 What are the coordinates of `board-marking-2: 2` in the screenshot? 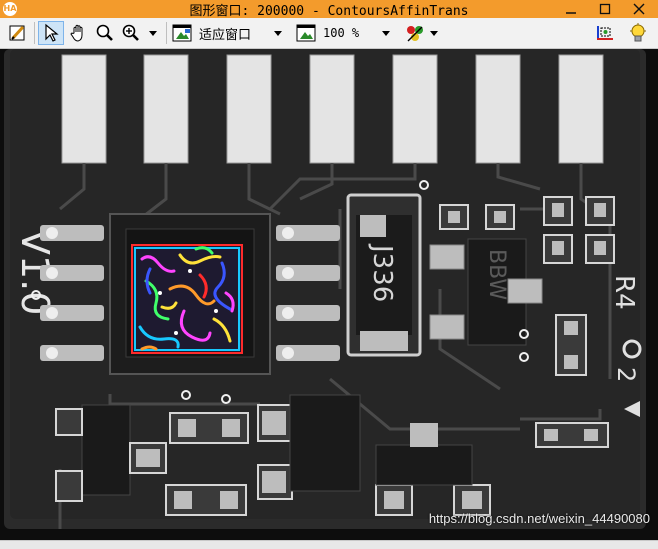 It's located at (626, 374).